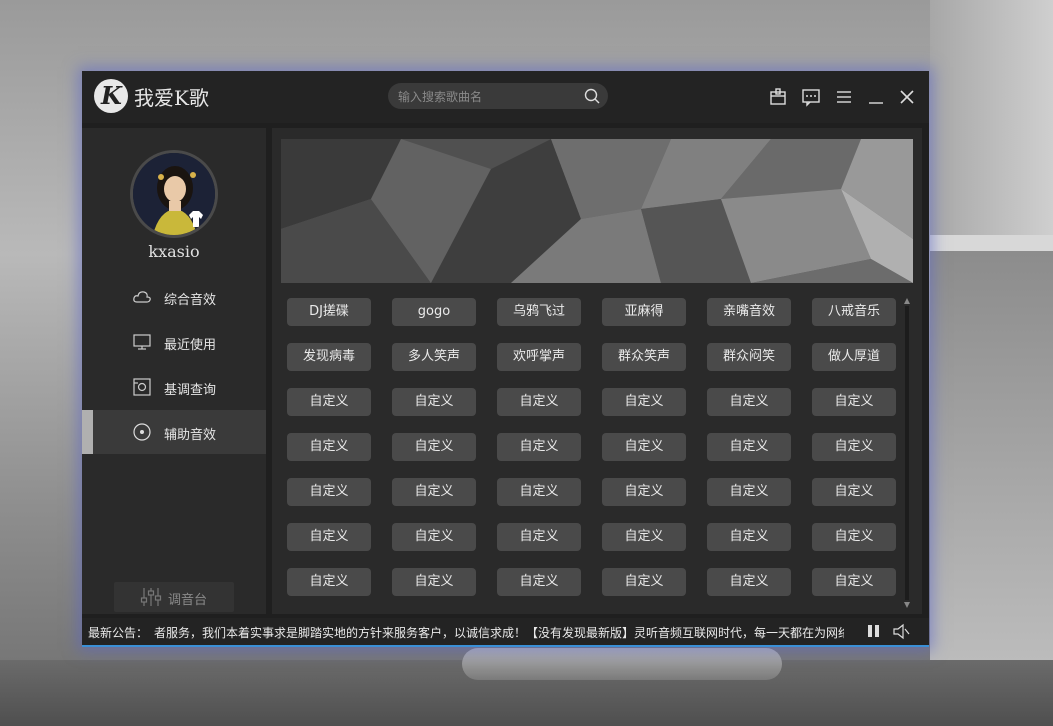 Image resolution: width=1053 pixels, height=726 pixels. I want to click on skin-box-icon, so click(778, 97).